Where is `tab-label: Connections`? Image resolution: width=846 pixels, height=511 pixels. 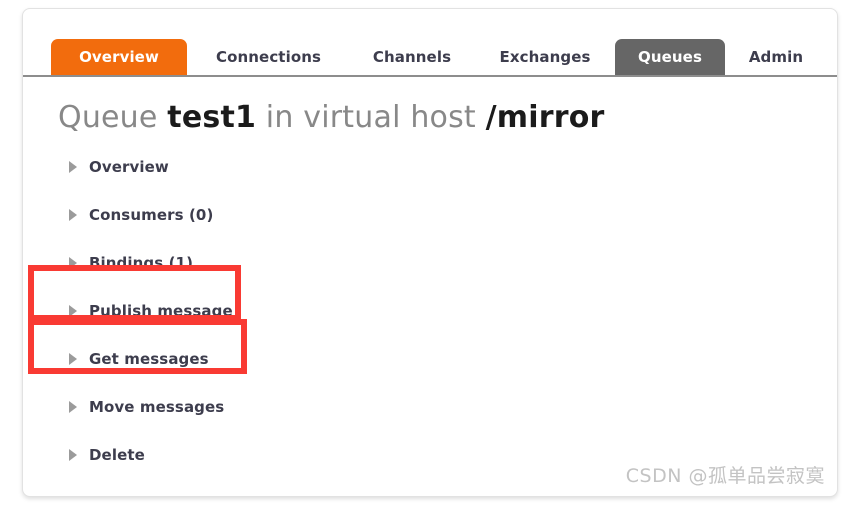 tab-label: Connections is located at coordinates (268, 57).